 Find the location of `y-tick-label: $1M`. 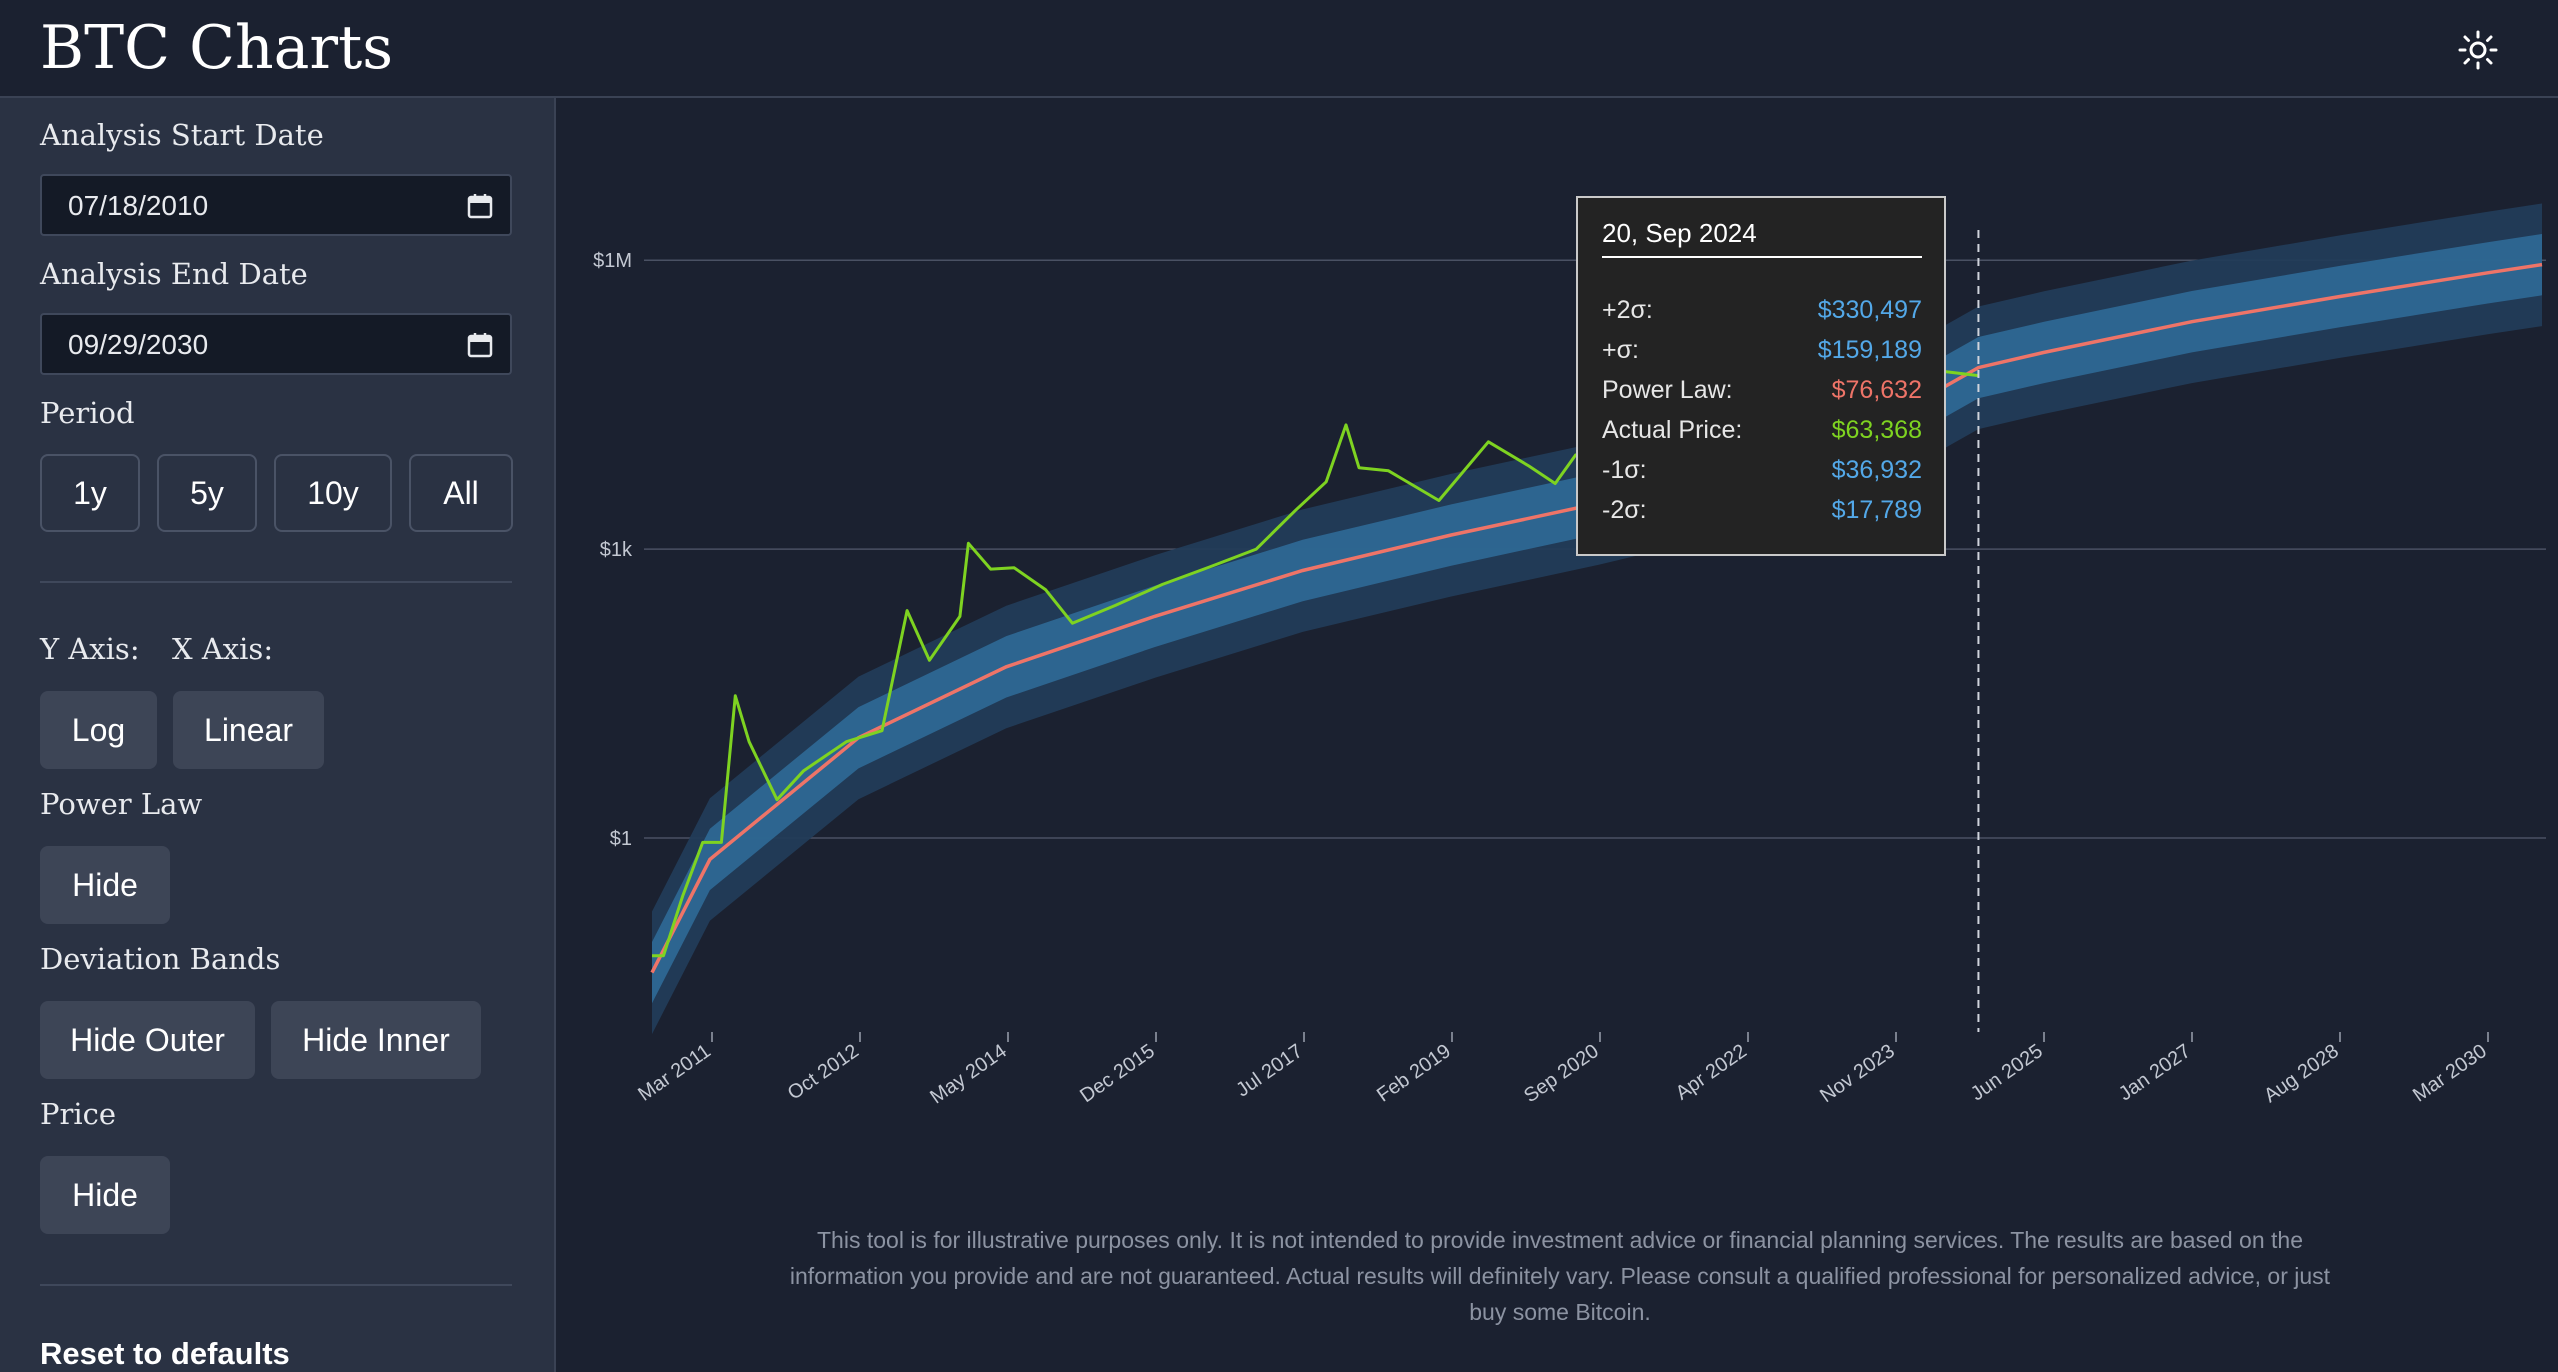

y-tick-label: $1M is located at coordinates (612, 261).